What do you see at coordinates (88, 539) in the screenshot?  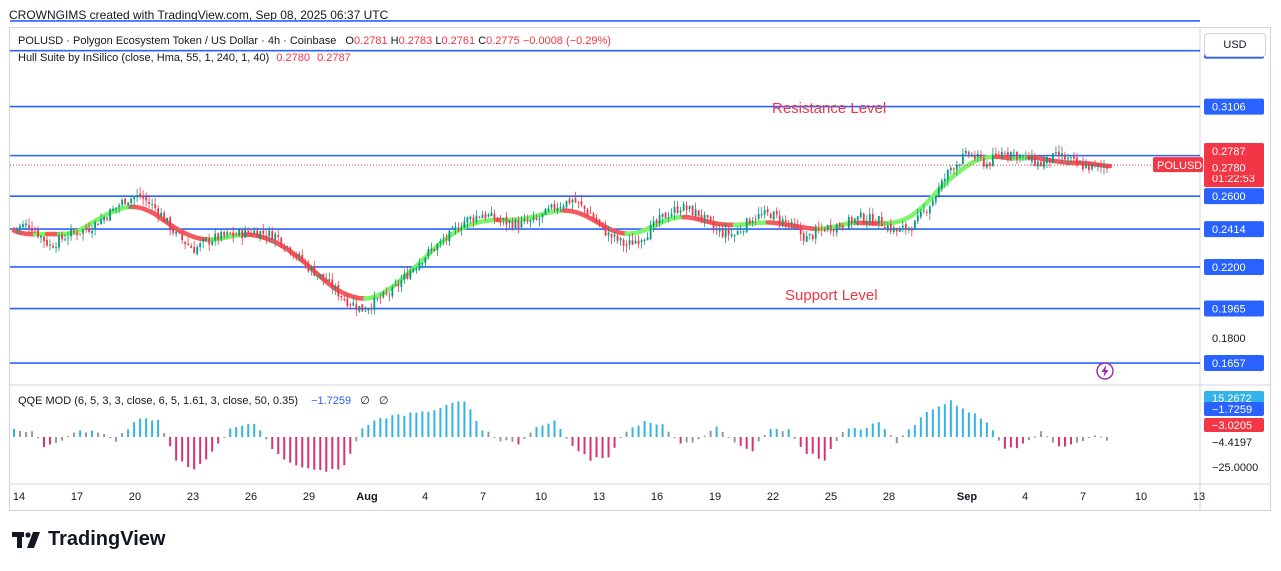 I see `tradingview-brand: TradingView` at bounding box center [88, 539].